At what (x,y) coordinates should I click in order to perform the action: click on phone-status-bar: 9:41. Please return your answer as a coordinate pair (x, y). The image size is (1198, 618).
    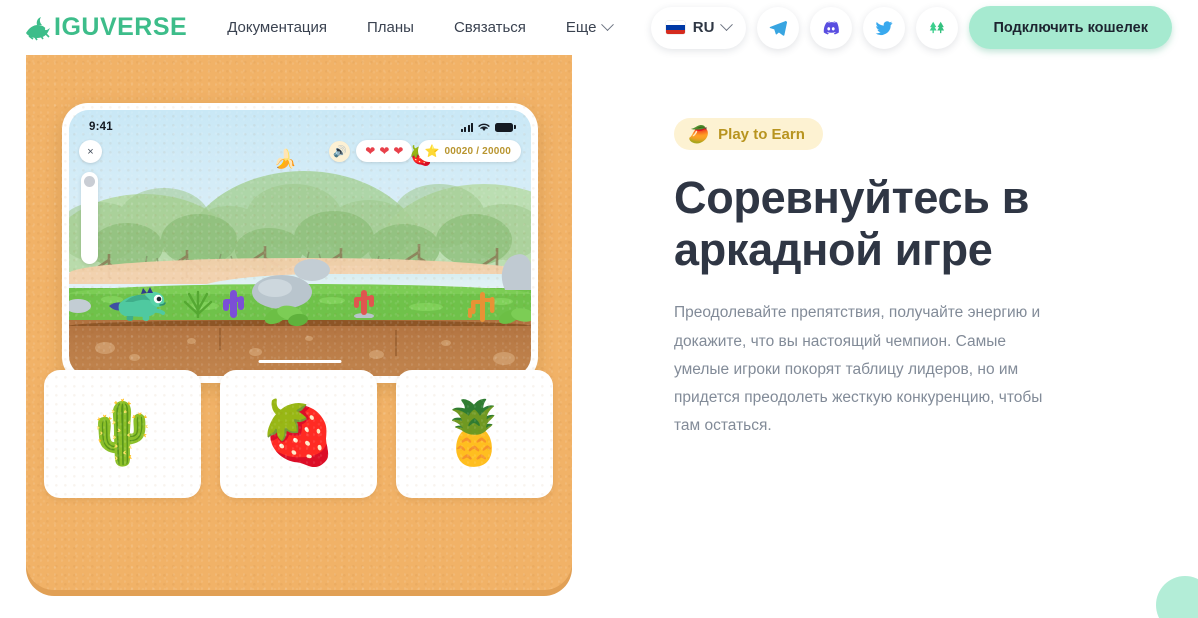
    Looking at the image, I should click on (300, 124).